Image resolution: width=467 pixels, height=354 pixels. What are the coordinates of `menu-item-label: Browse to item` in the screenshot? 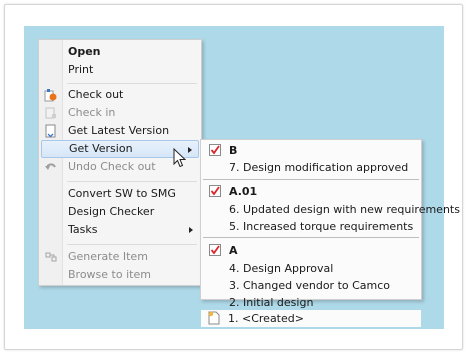 It's located at (109, 274).